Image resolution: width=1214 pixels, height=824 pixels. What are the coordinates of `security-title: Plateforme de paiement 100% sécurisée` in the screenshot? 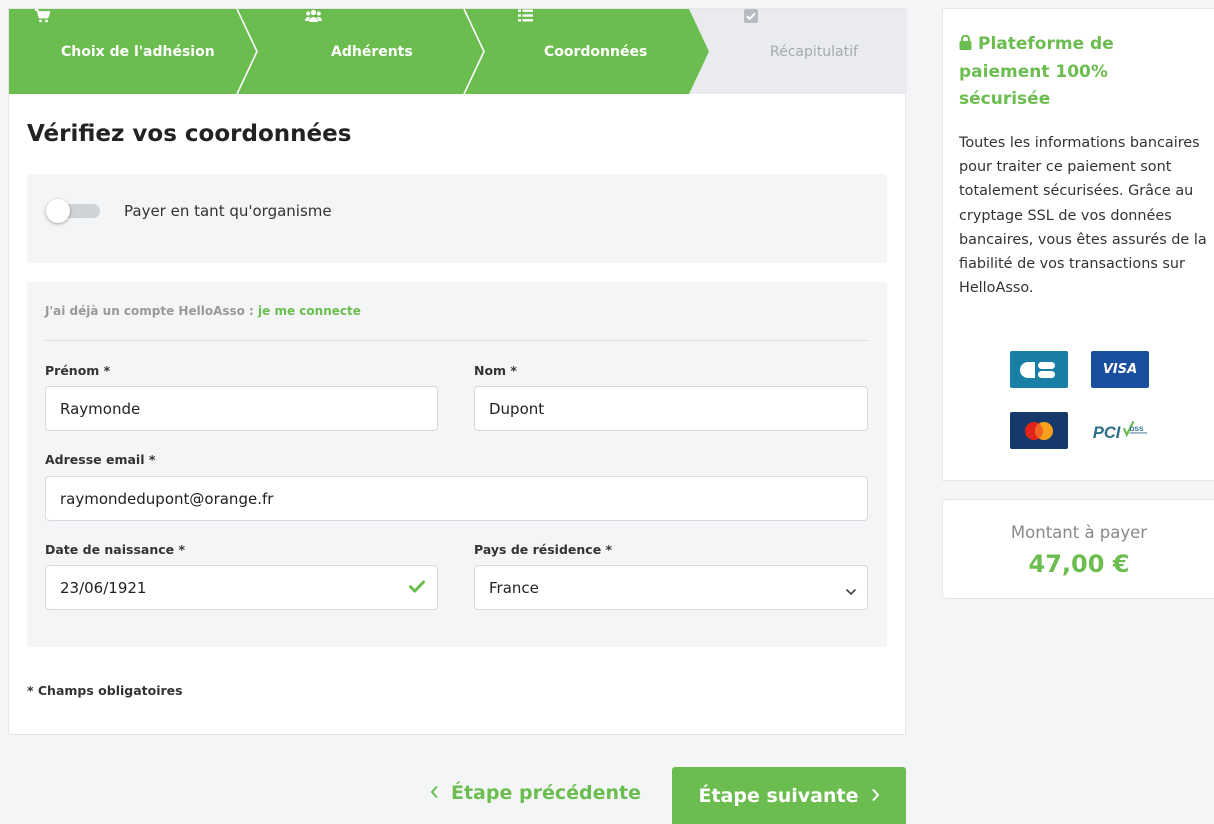 It's located at (1079, 72).